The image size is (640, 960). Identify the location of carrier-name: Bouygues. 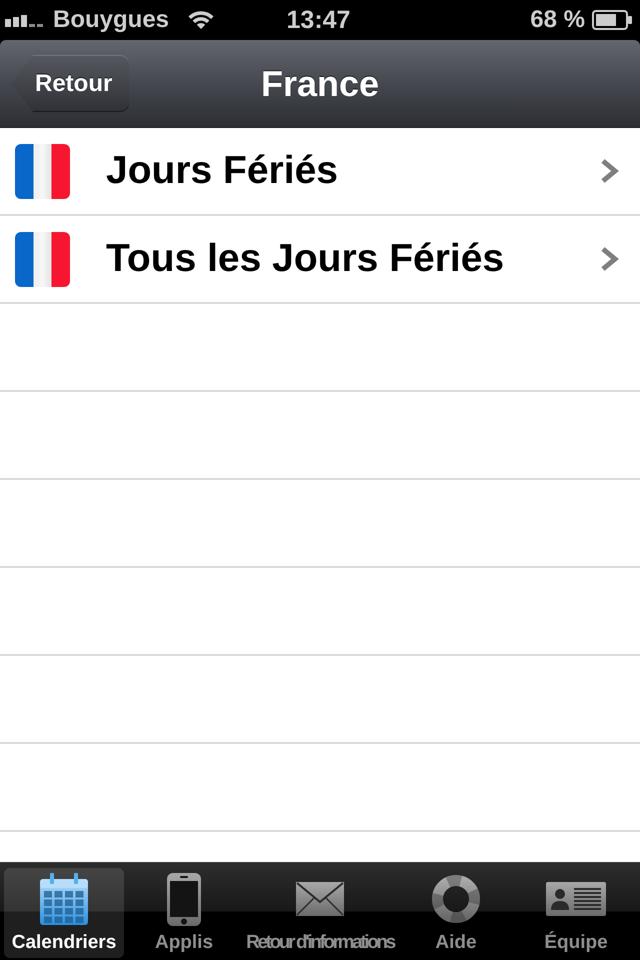
(111, 20).